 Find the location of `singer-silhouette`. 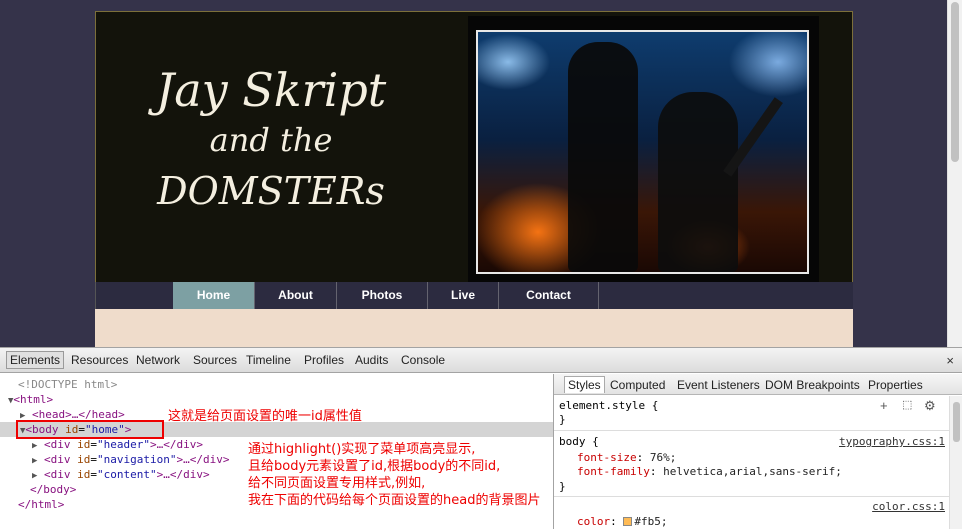

singer-silhouette is located at coordinates (603, 157).